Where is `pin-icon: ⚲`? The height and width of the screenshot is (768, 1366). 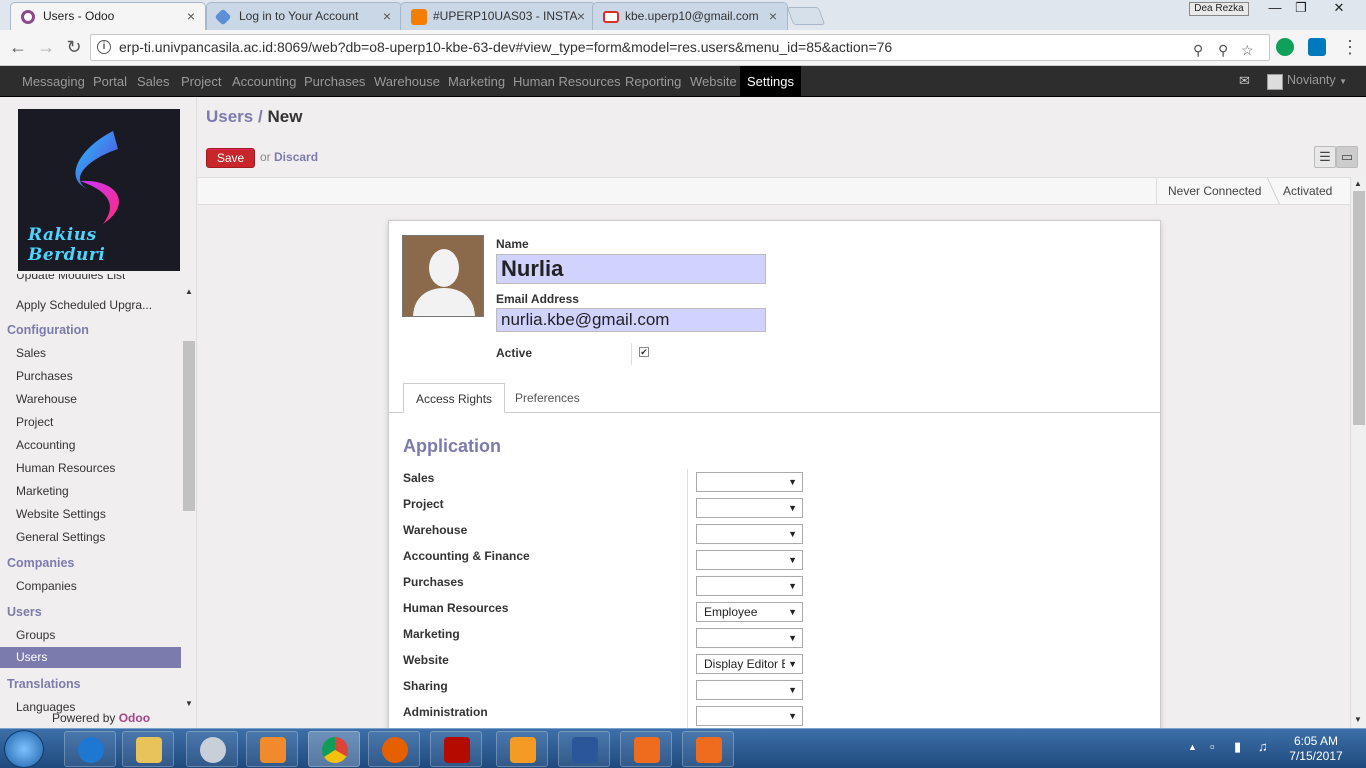
pin-icon: ⚲ is located at coordinates (1223, 50).